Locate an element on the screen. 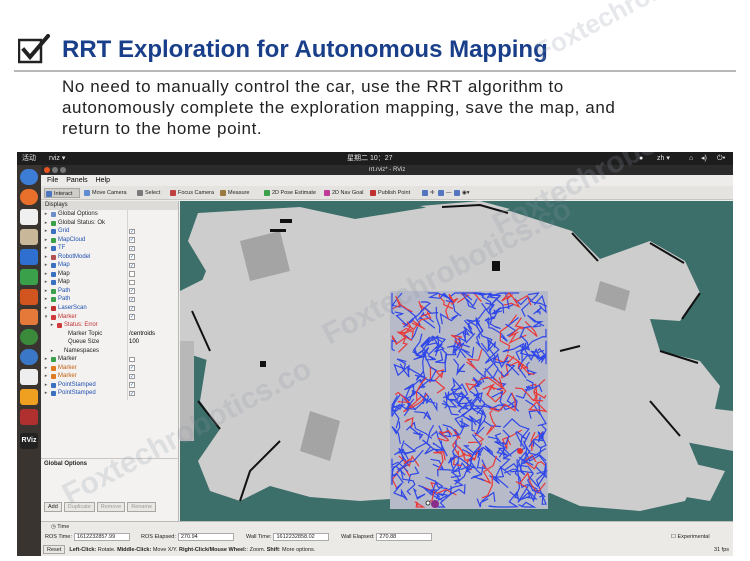 The height and width of the screenshot is (561, 750). rename-button: Rename is located at coordinates (142, 507).